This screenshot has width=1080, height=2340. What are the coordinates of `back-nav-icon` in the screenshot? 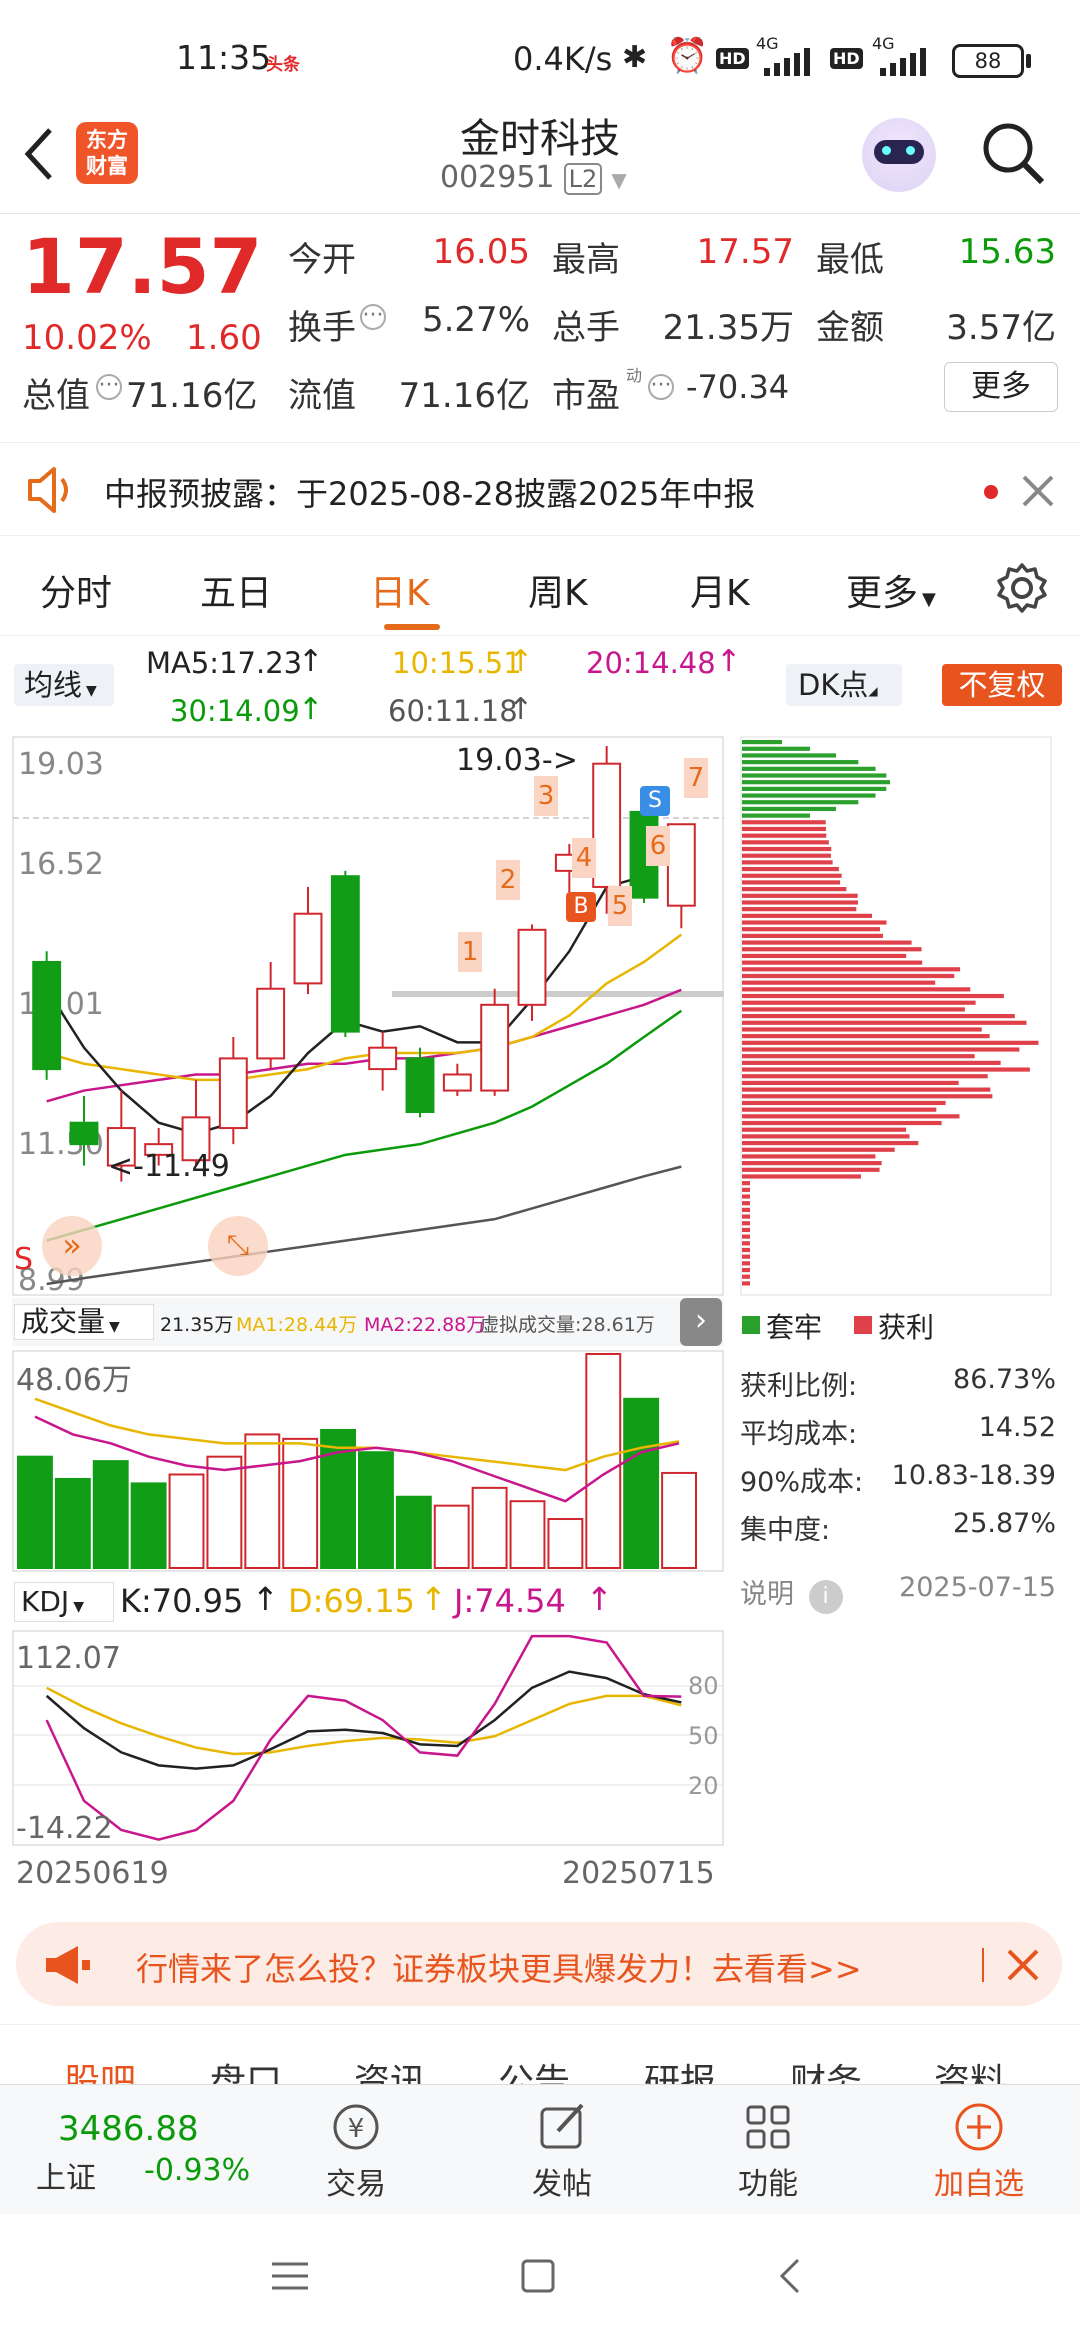 It's located at (789, 2276).